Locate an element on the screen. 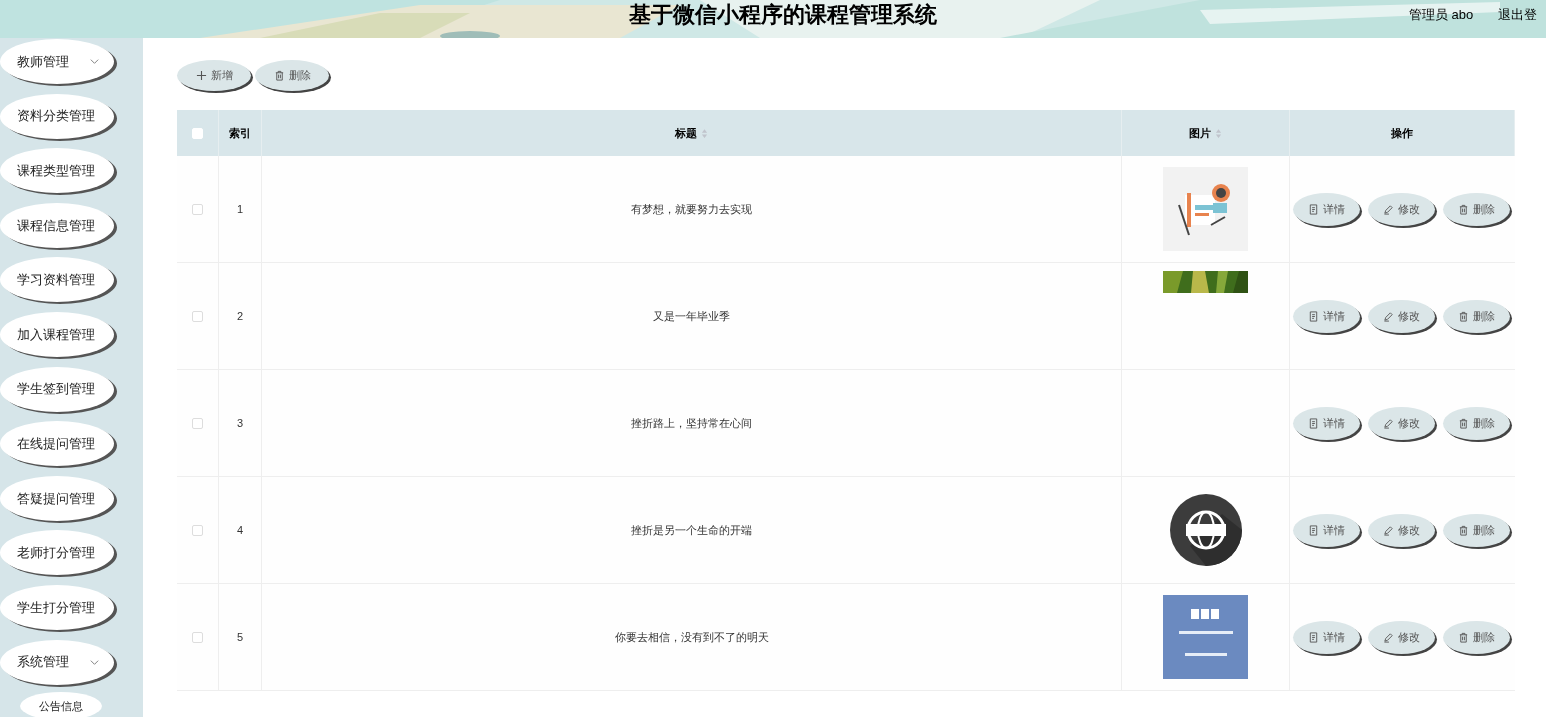  table-cell-text: 2 is located at coordinates (240, 316).